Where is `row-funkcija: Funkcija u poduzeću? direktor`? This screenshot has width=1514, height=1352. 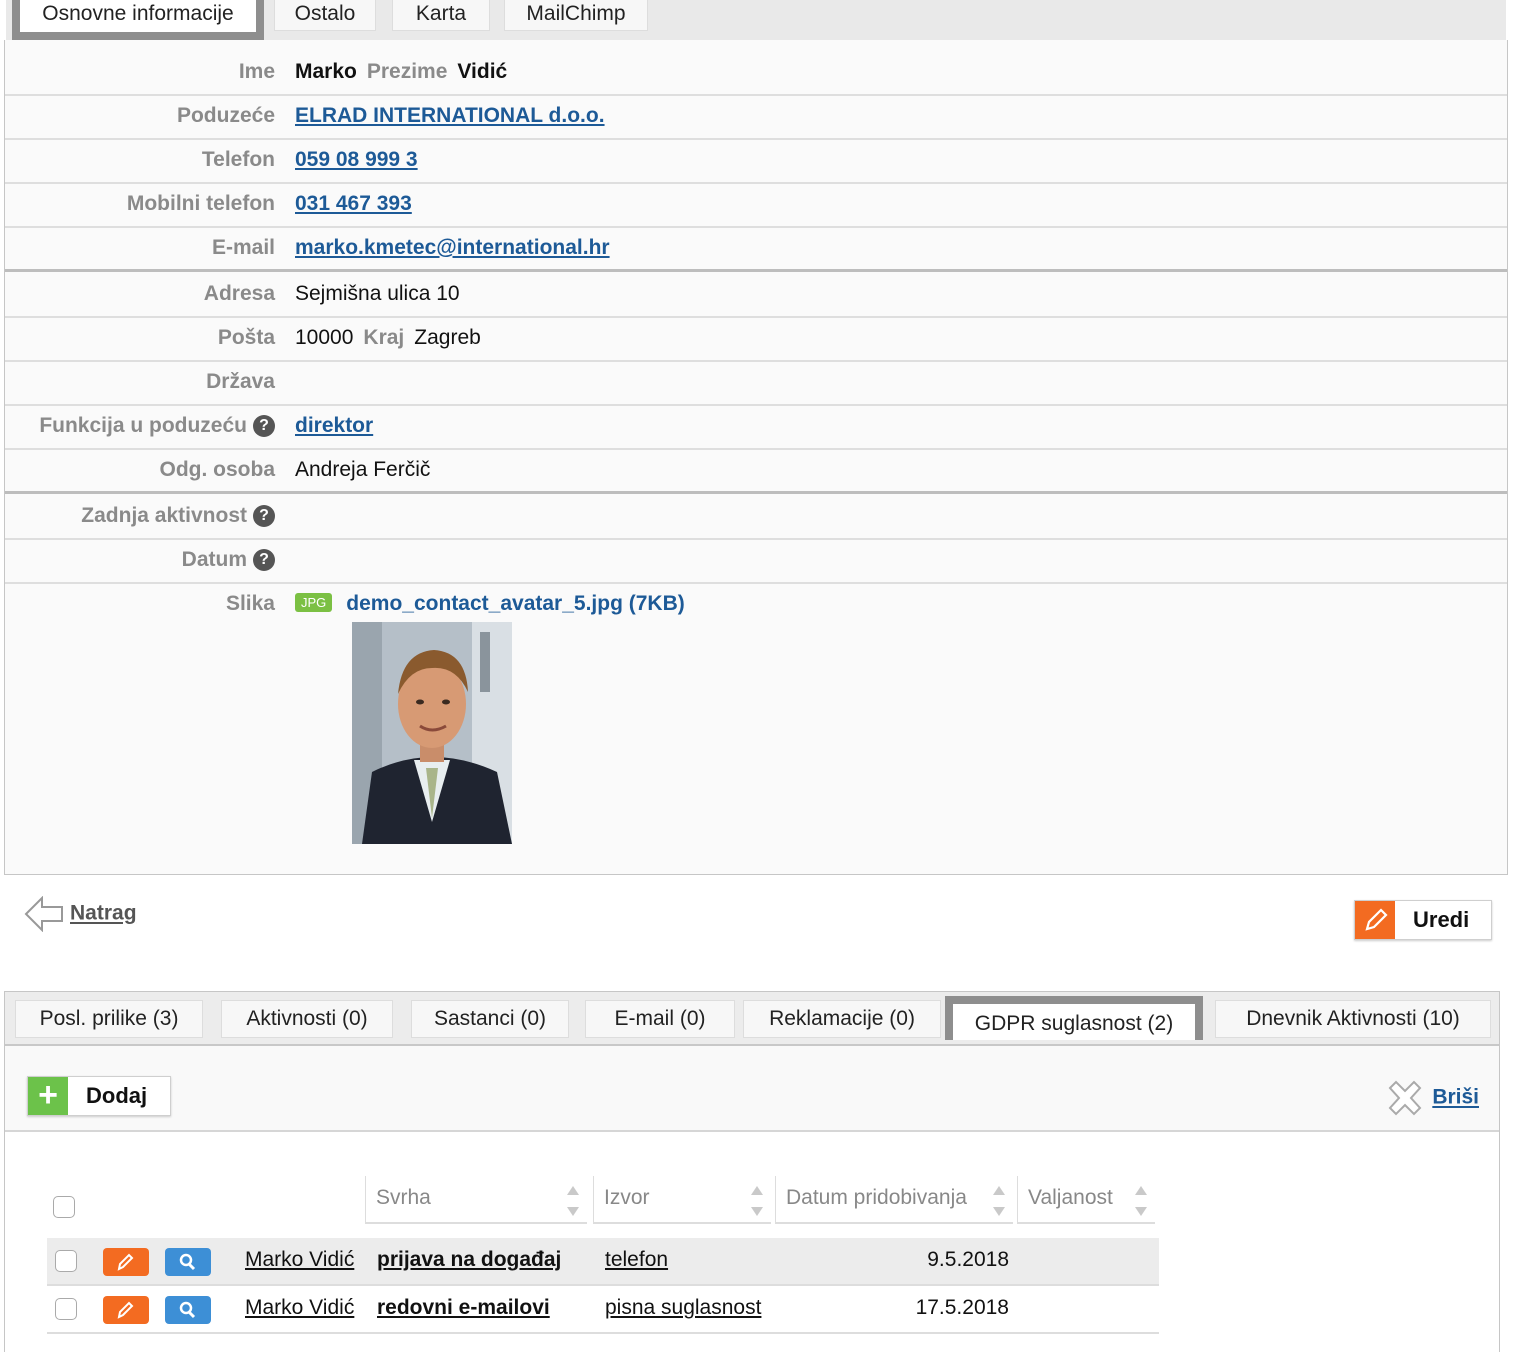 row-funkcija: Funkcija u poduzeću? direktor is located at coordinates (756, 428).